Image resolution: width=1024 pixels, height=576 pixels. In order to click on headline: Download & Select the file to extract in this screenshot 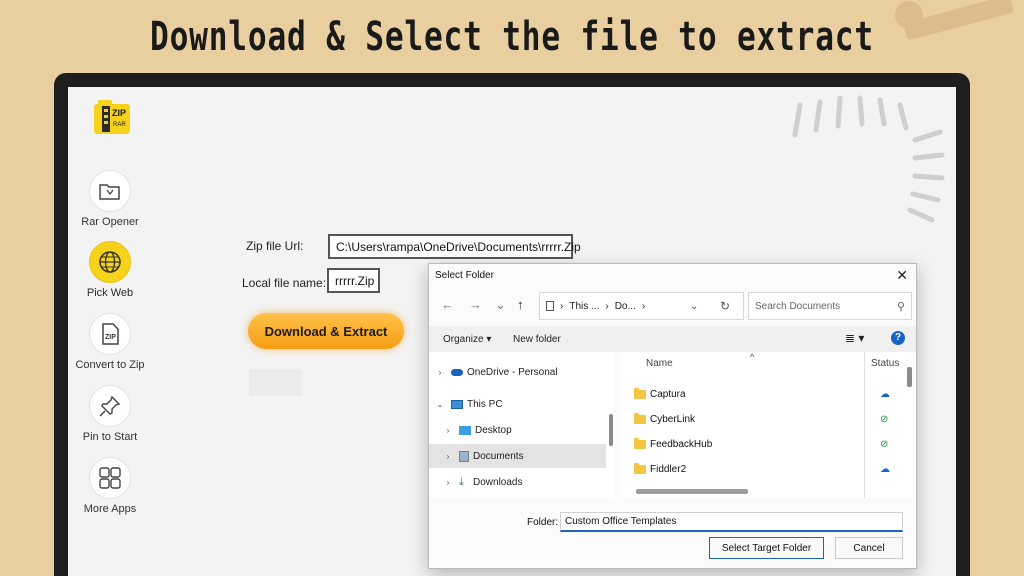, I will do `click(512, 37)`.